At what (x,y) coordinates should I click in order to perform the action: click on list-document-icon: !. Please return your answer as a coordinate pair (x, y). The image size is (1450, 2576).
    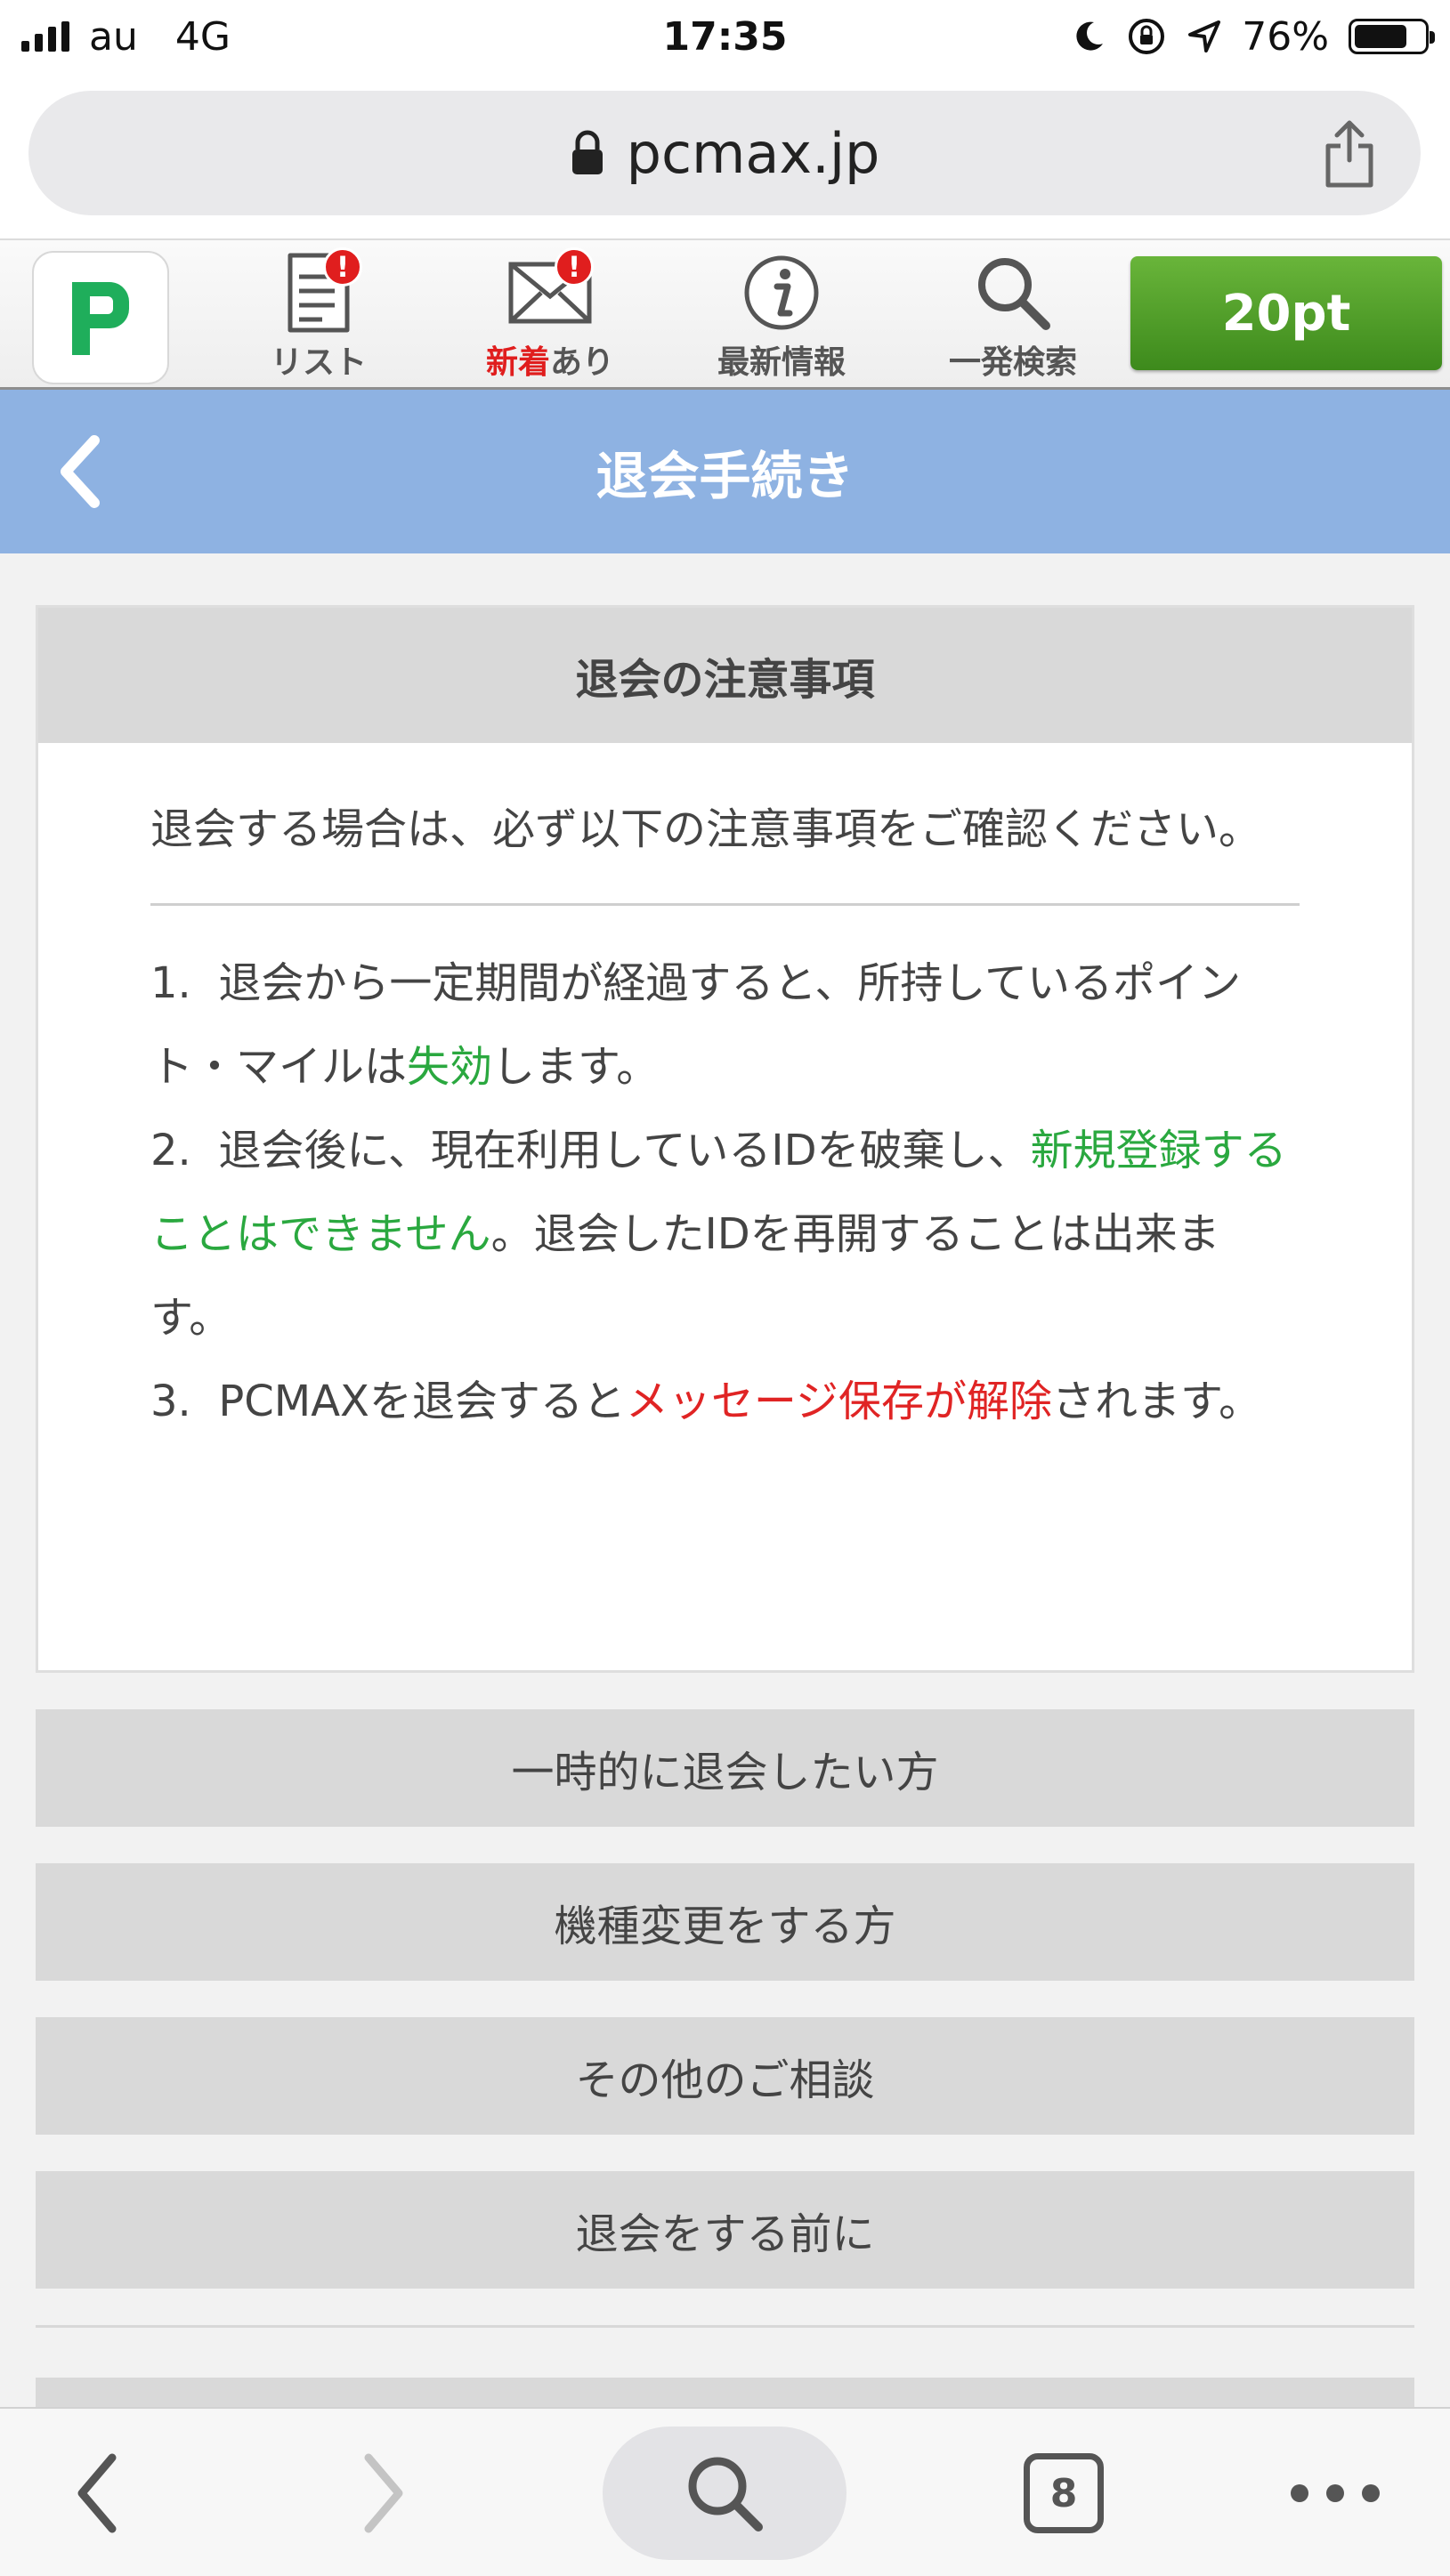
    Looking at the image, I should click on (319, 291).